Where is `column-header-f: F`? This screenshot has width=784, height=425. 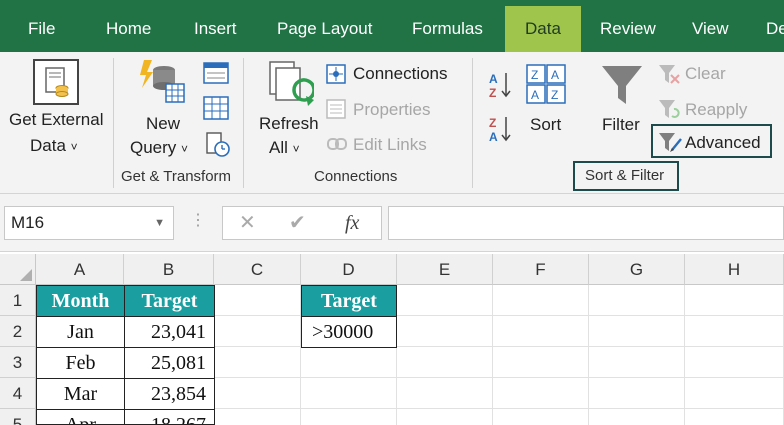 column-header-f: F is located at coordinates (541, 269).